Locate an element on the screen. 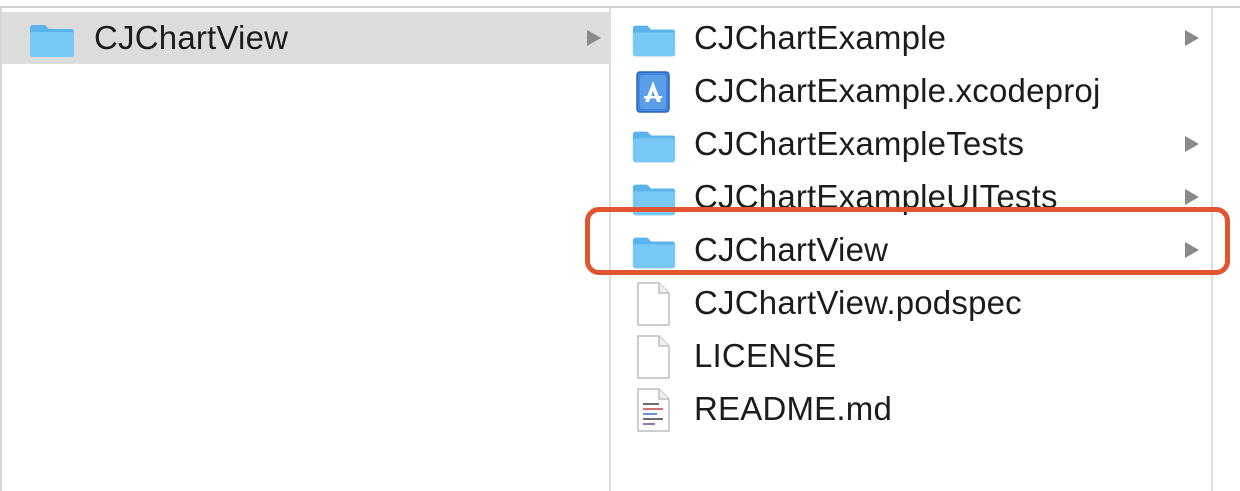 This screenshot has width=1240, height=491. column1-item-cjchartview: CJChartView is located at coordinates (306, 38).